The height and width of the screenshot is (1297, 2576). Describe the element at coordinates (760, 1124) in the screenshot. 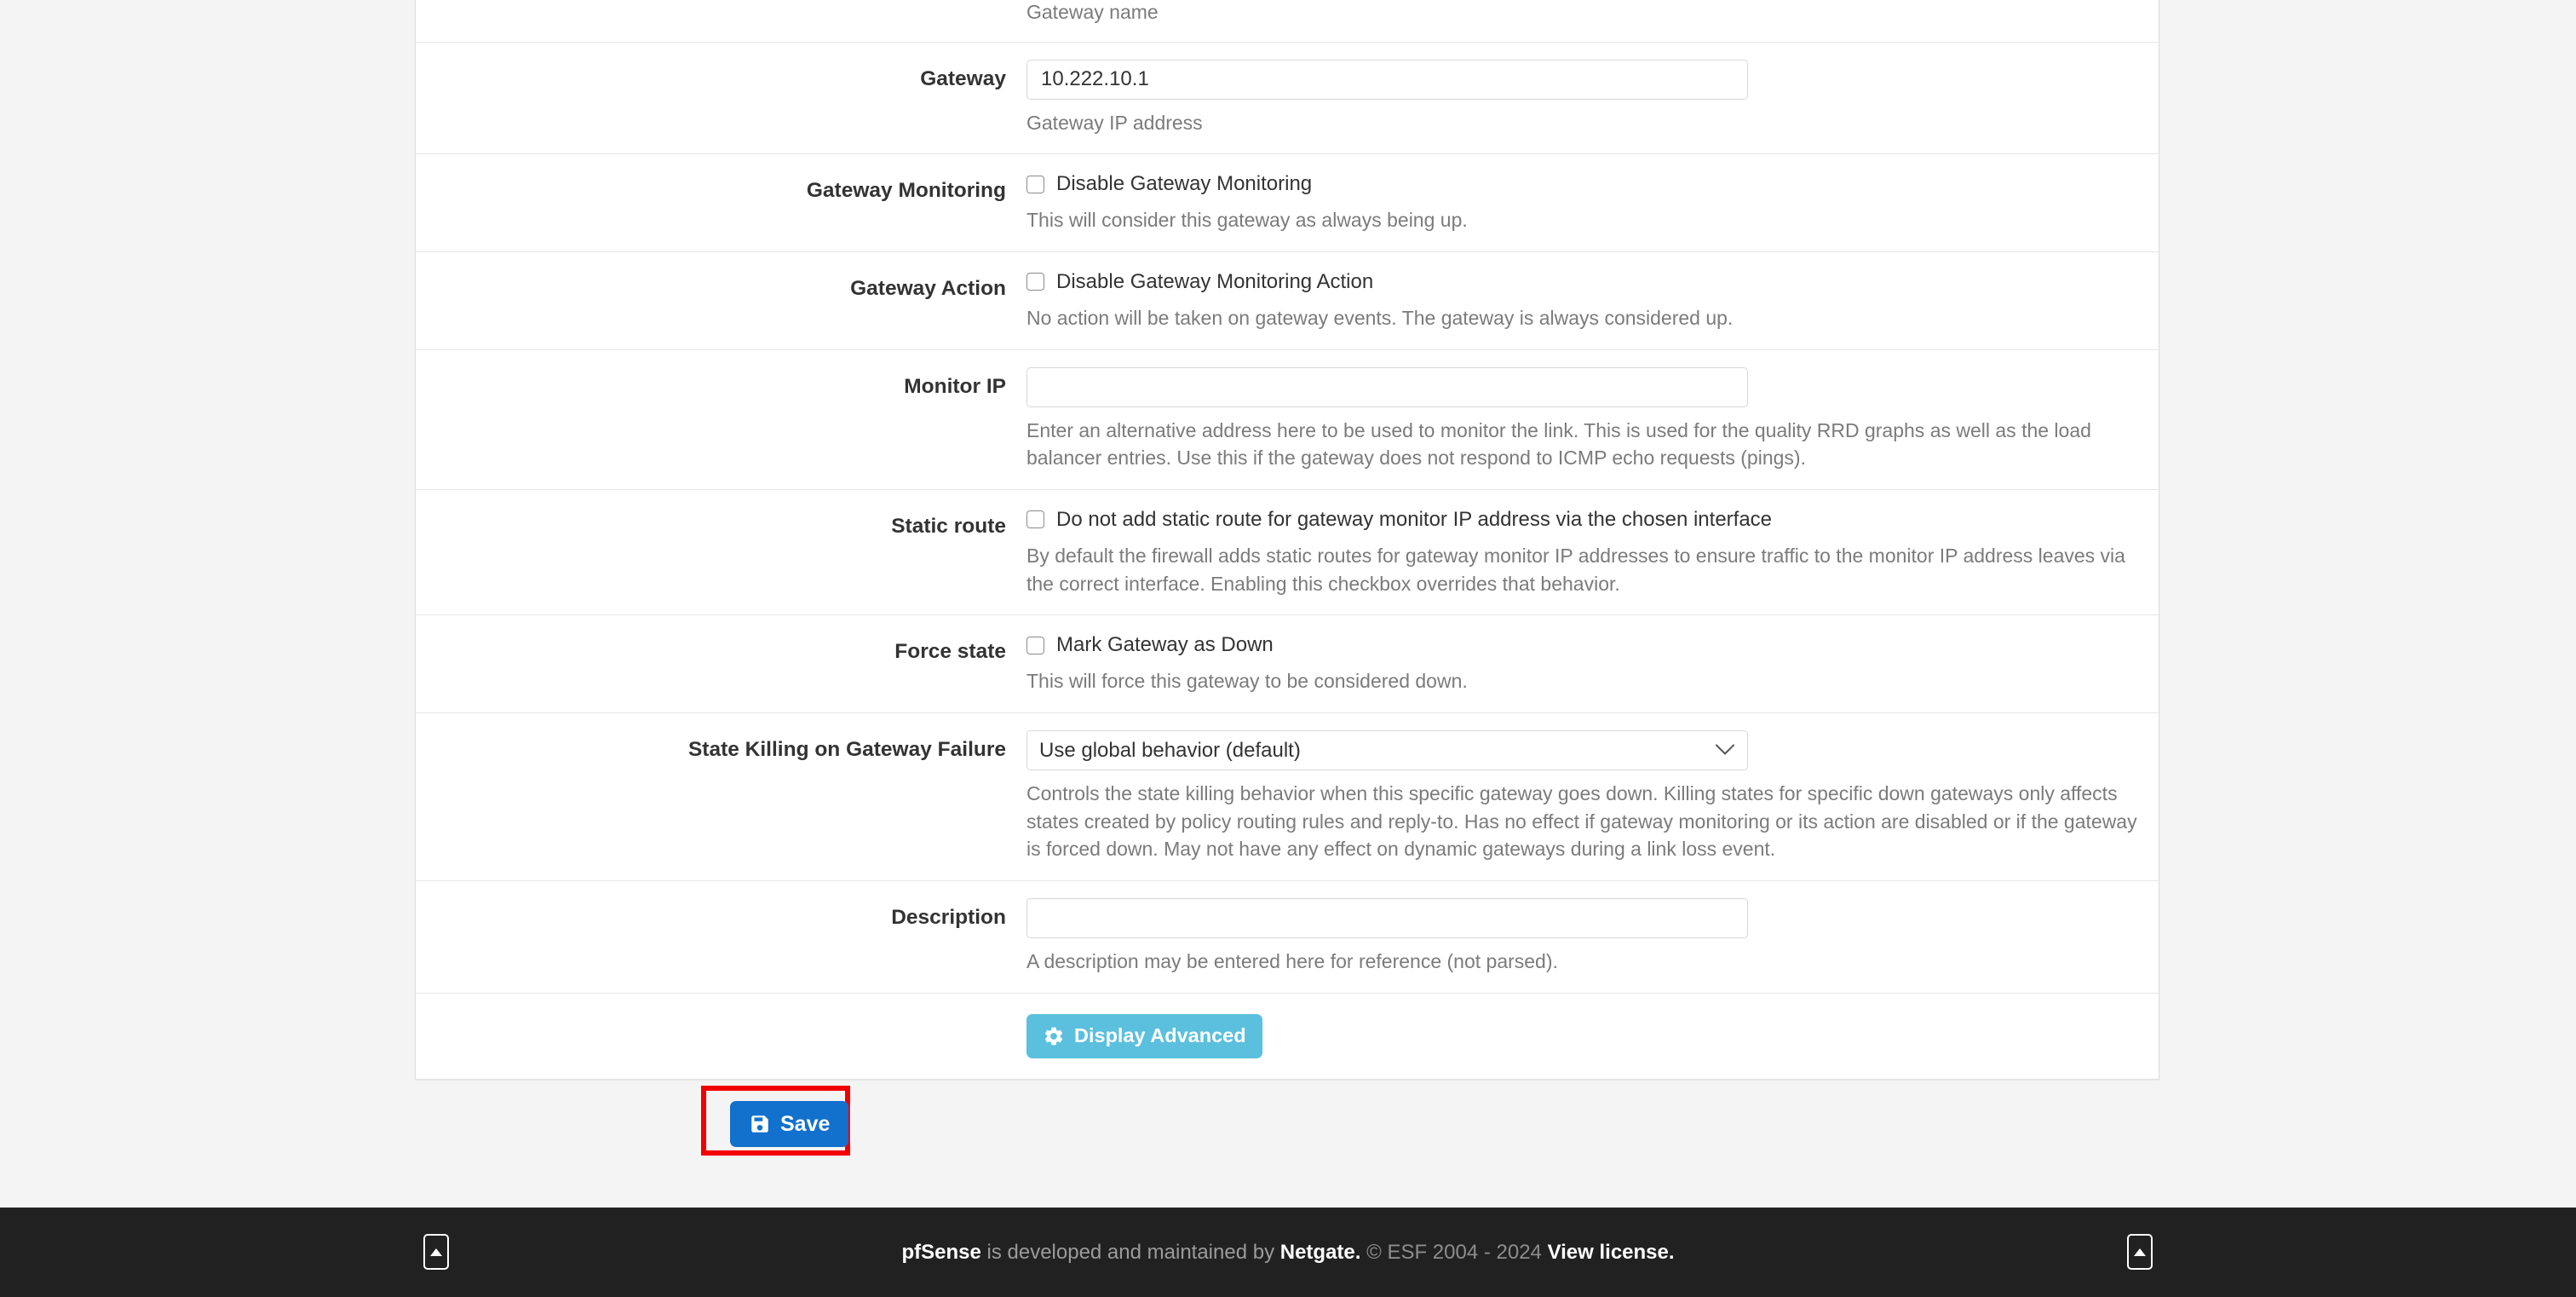

I see `save-floppy-icon` at that location.